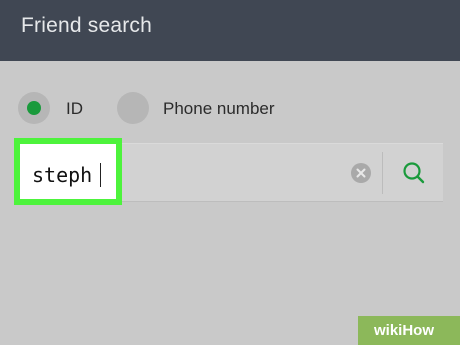 This screenshot has height=345, width=460. I want to click on watermark-text: wikiHow, so click(404, 330).